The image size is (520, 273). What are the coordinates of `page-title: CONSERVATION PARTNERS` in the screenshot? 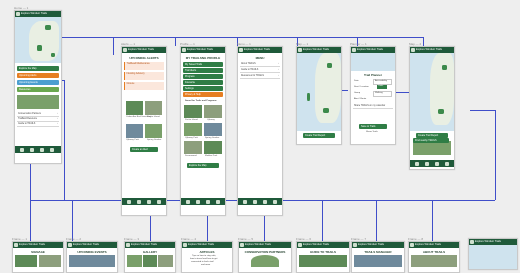 It's located at (265, 252).